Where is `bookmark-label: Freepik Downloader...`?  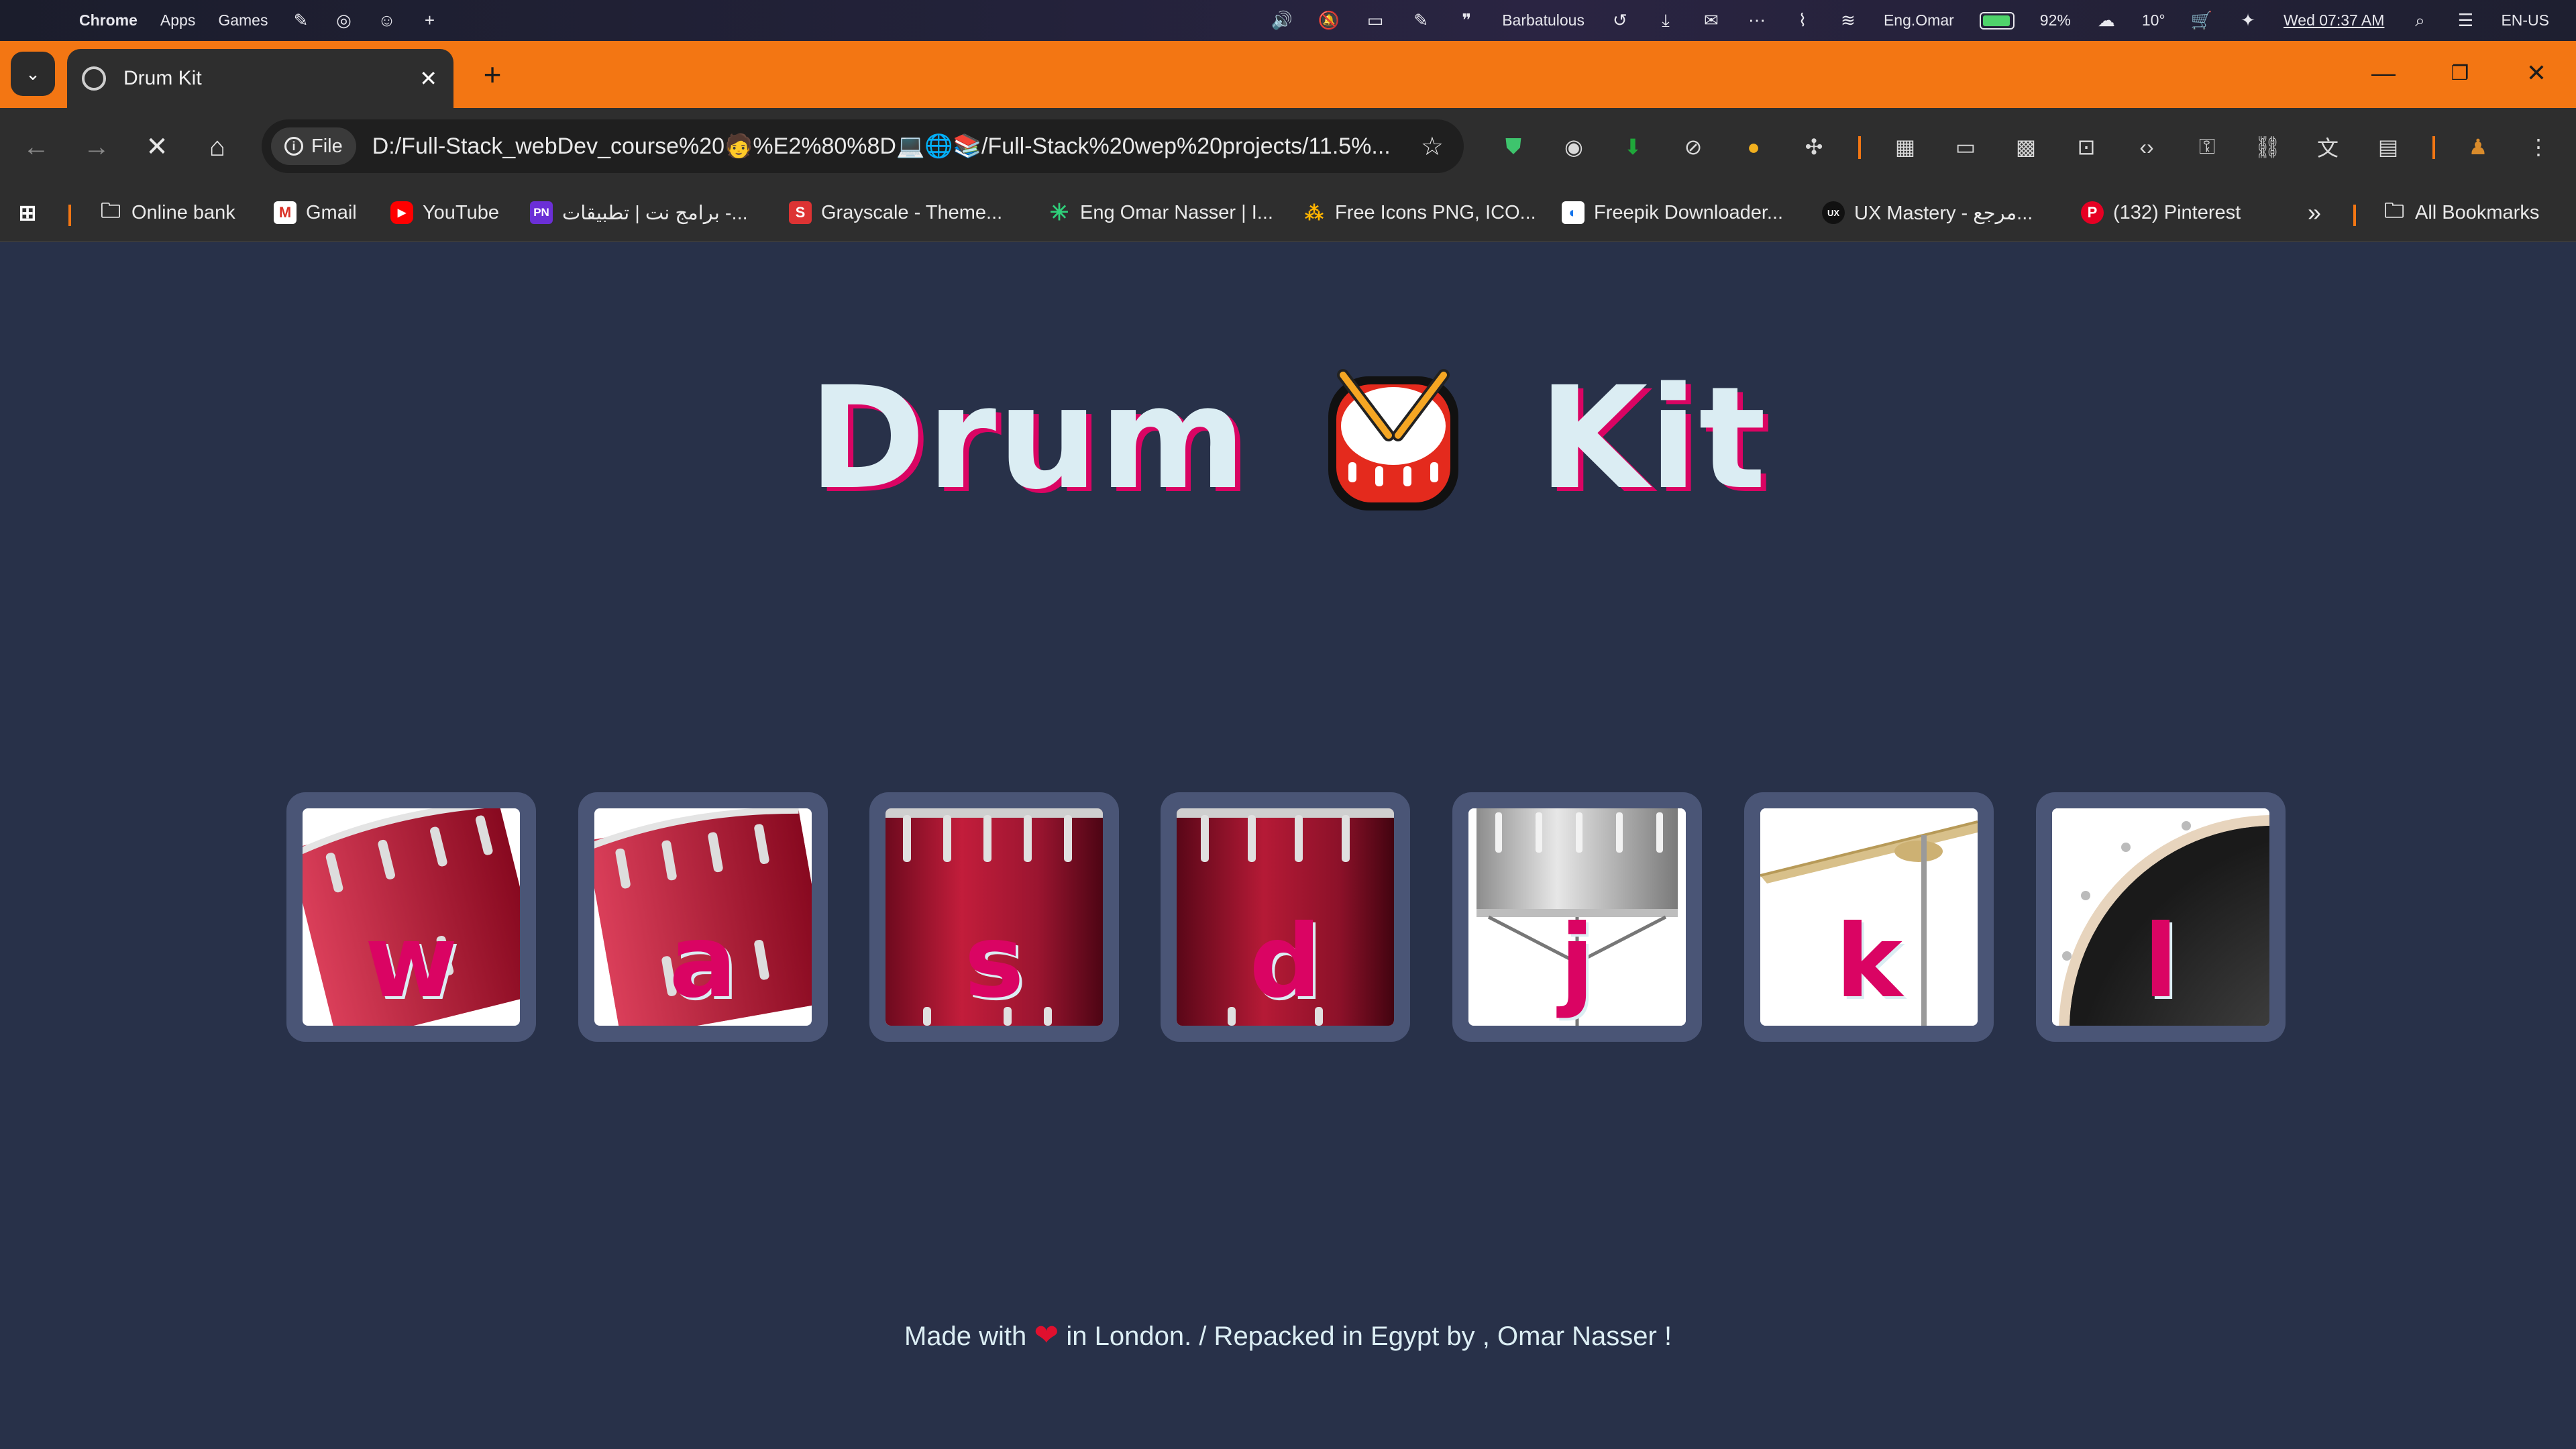 bookmark-label: Freepik Downloader... is located at coordinates (1689, 212).